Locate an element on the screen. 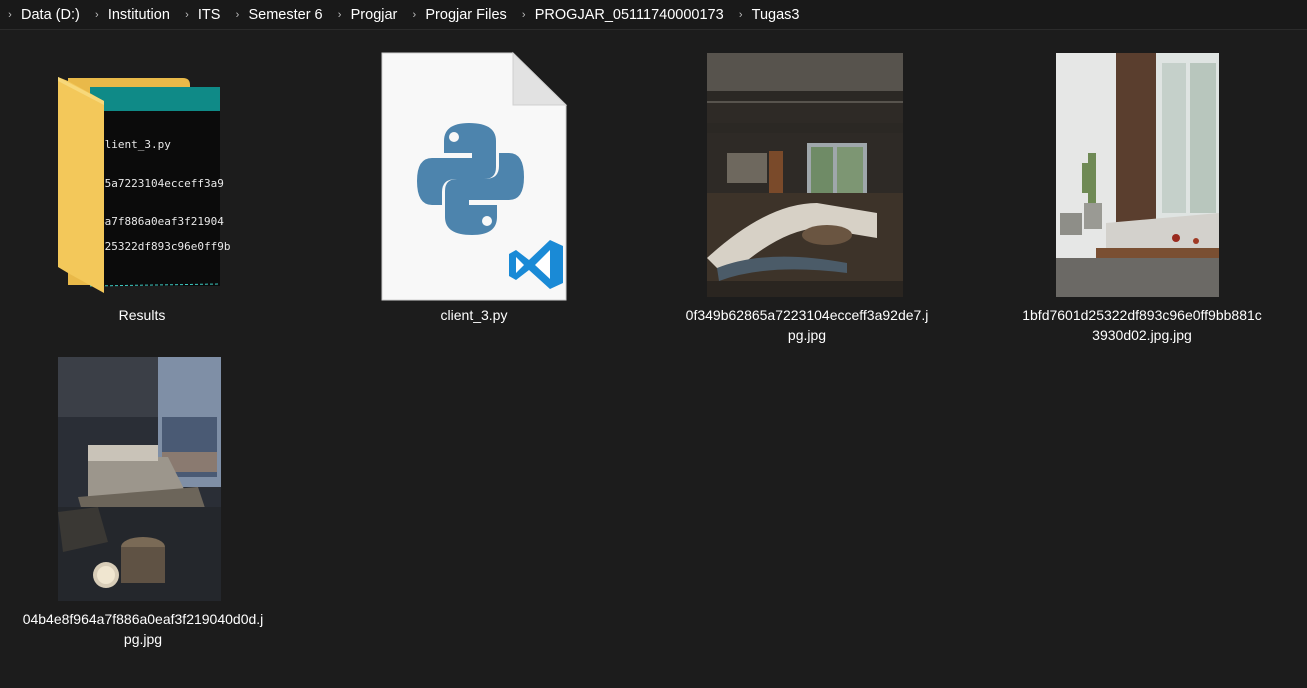  breadcrumb-item-current: Tugas3 is located at coordinates (779, 15).